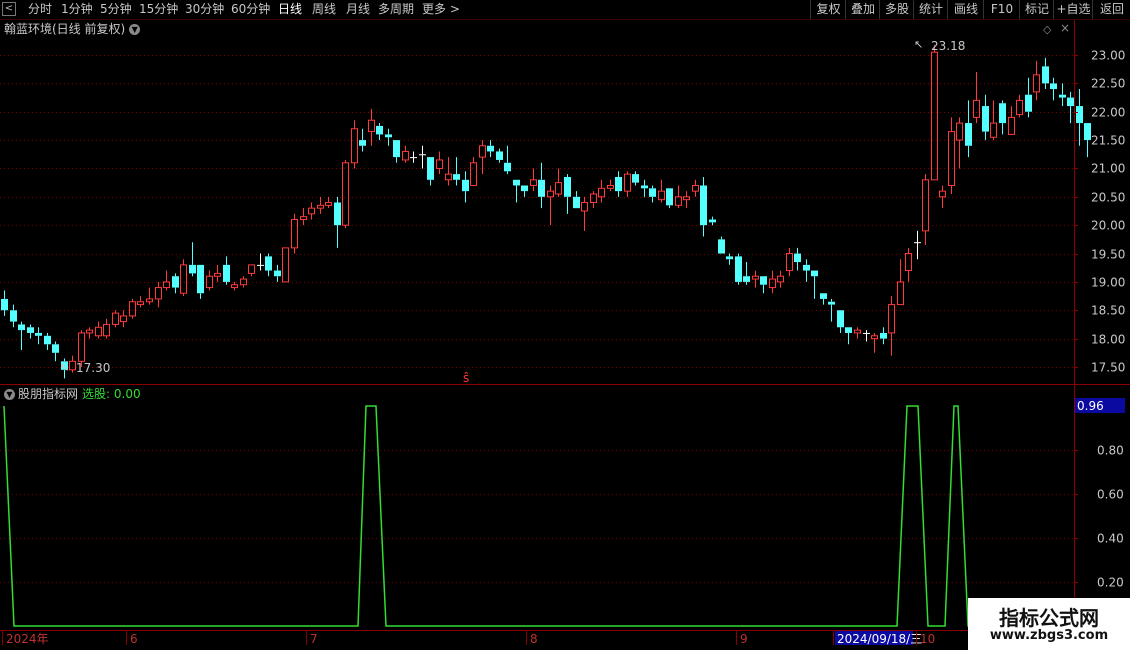 The height and width of the screenshot is (650, 1130). What do you see at coordinates (927, 639) in the screenshot?
I see `date-label: 10` at bounding box center [927, 639].